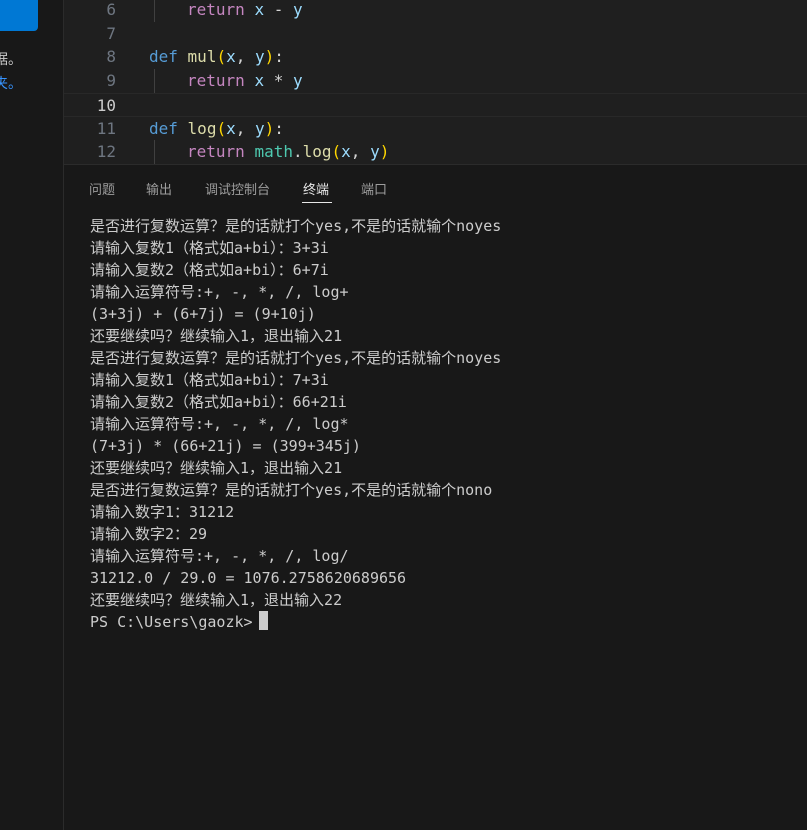  Describe the element at coordinates (111, 81) in the screenshot. I see `line-number: 9` at that location.